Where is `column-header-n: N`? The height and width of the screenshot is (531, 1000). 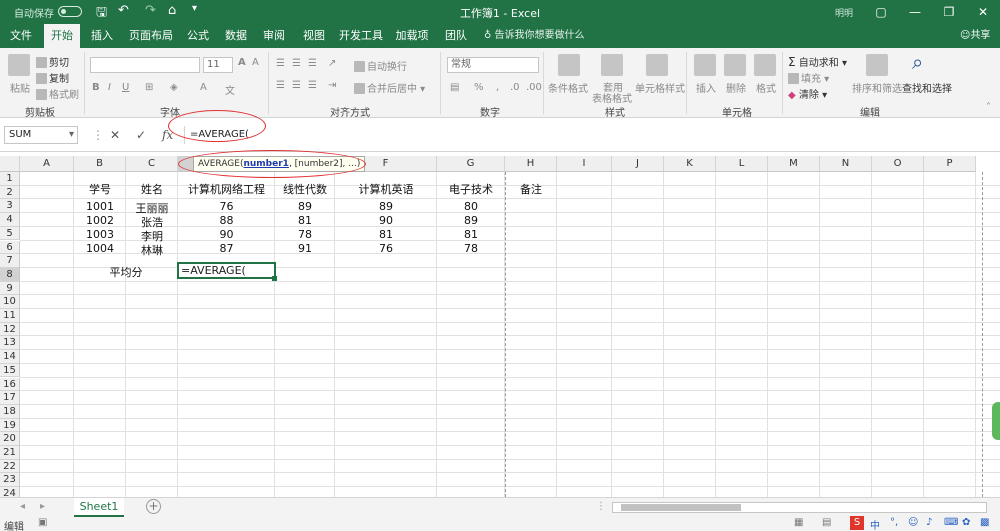
column-header-n: N is located at coordinates (846, 164).